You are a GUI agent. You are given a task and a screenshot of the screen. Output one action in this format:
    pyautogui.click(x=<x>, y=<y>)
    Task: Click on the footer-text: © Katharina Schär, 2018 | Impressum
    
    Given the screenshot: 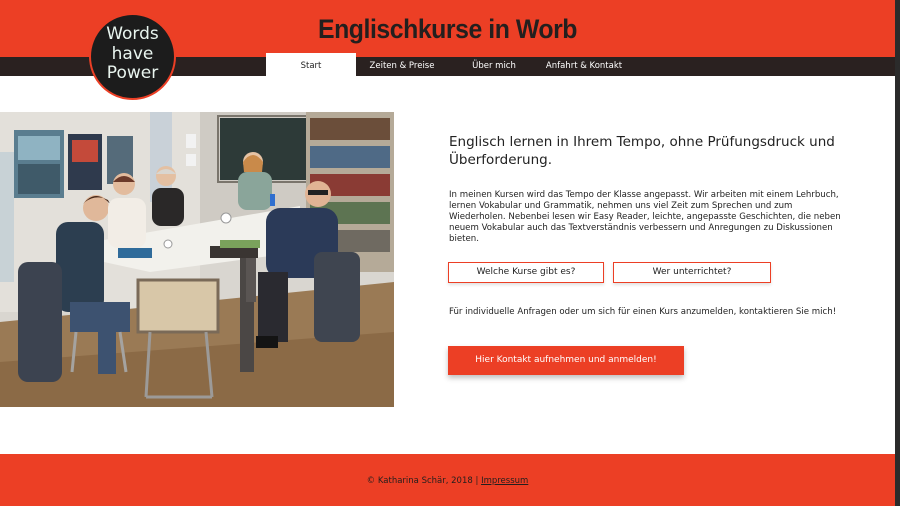 What is the action you would take?
    pyautogui.click(x=447, y=481)
    